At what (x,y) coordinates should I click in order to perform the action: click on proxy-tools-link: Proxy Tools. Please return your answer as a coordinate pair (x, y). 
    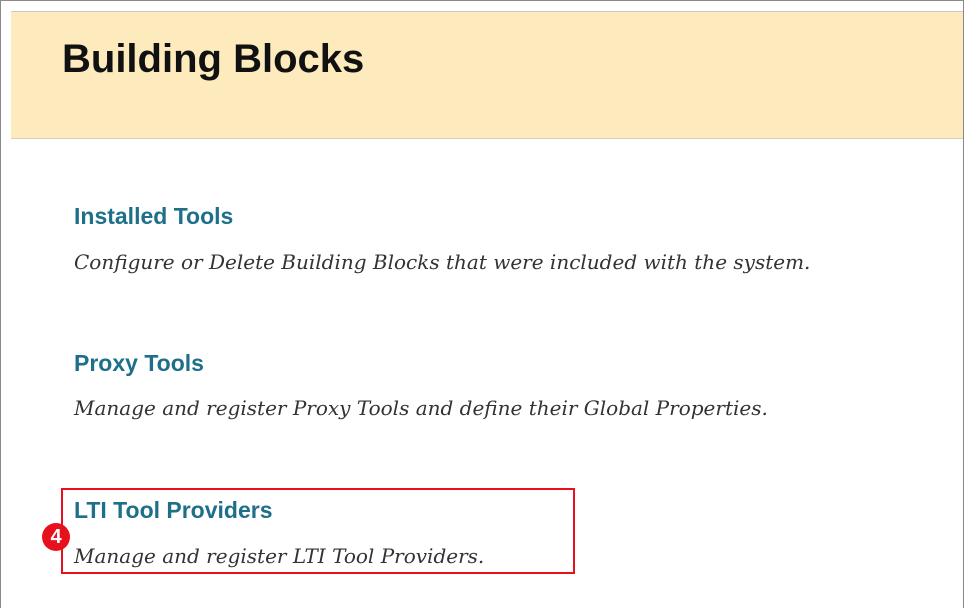
    Looking at the image, I should click on (139, 363).